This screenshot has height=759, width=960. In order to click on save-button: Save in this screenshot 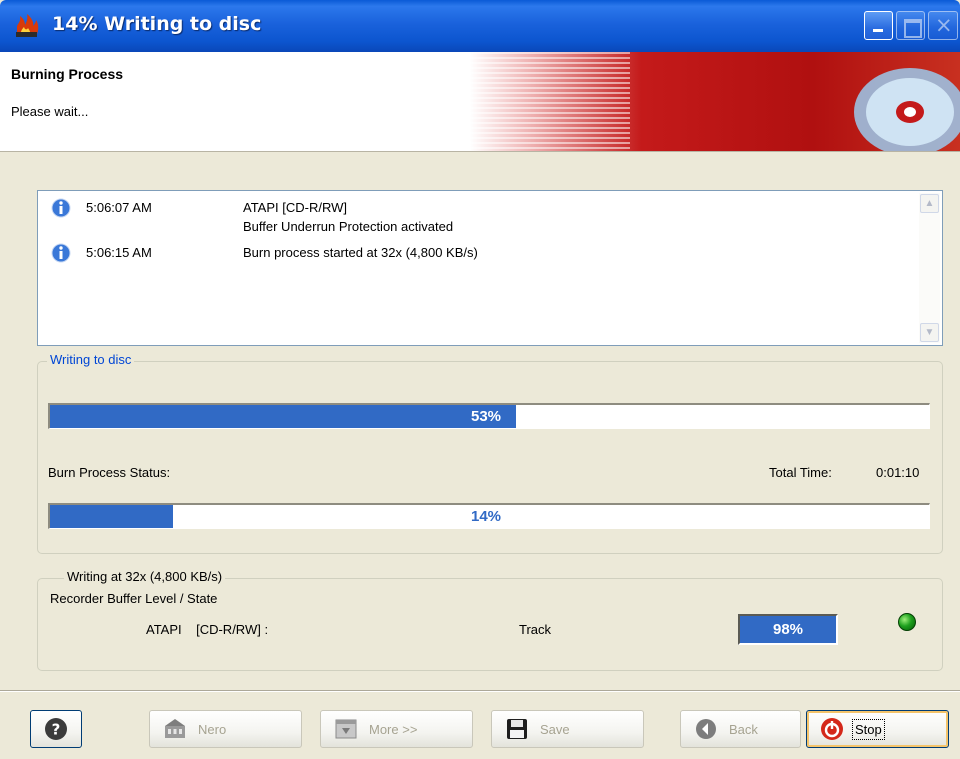, I will do `click(567, 729)`.